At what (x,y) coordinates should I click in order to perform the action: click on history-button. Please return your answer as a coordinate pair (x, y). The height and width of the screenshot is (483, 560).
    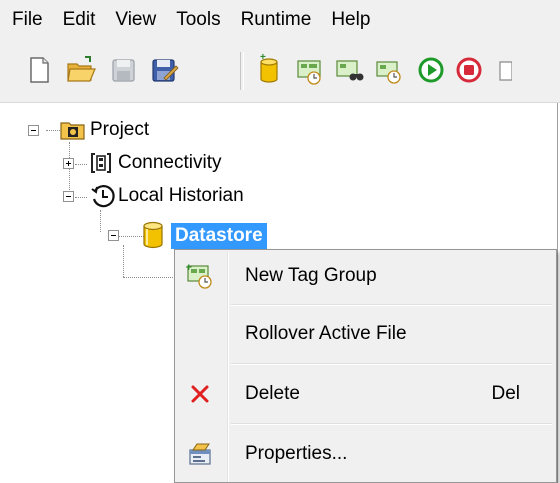
    Looking at the image, I should click on (389, 70).